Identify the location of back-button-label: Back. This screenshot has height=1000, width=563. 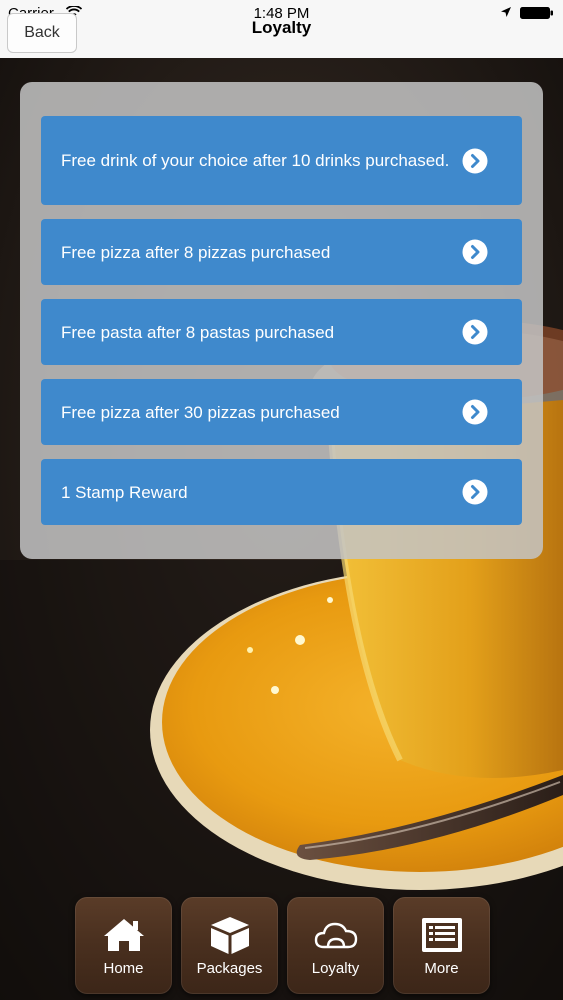
(42, 32).